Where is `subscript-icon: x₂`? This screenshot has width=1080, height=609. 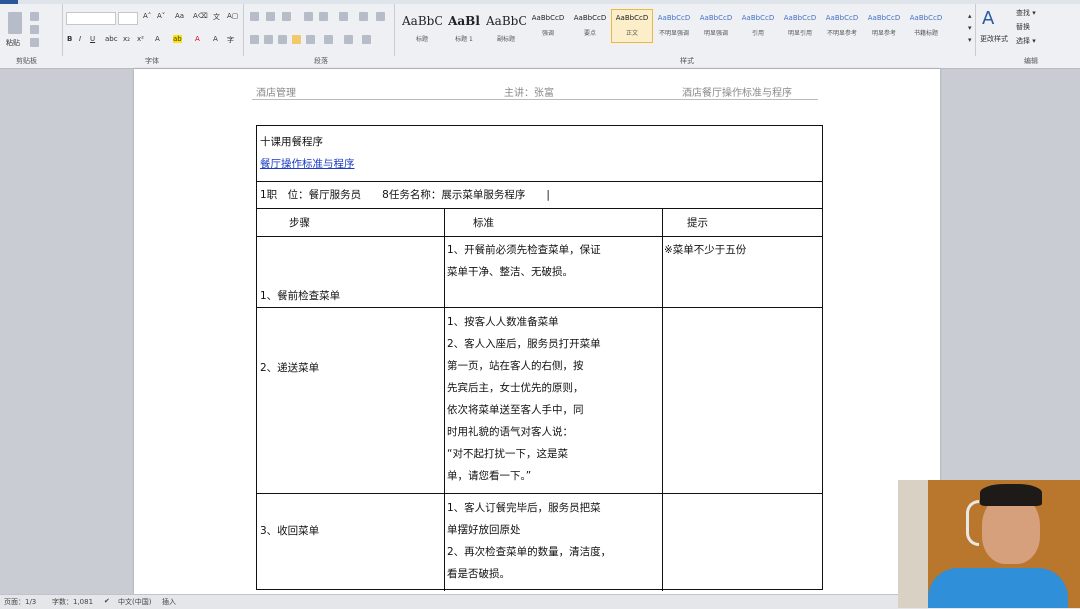
subscript-icon: x₂ is located at coordinates (126, 39).